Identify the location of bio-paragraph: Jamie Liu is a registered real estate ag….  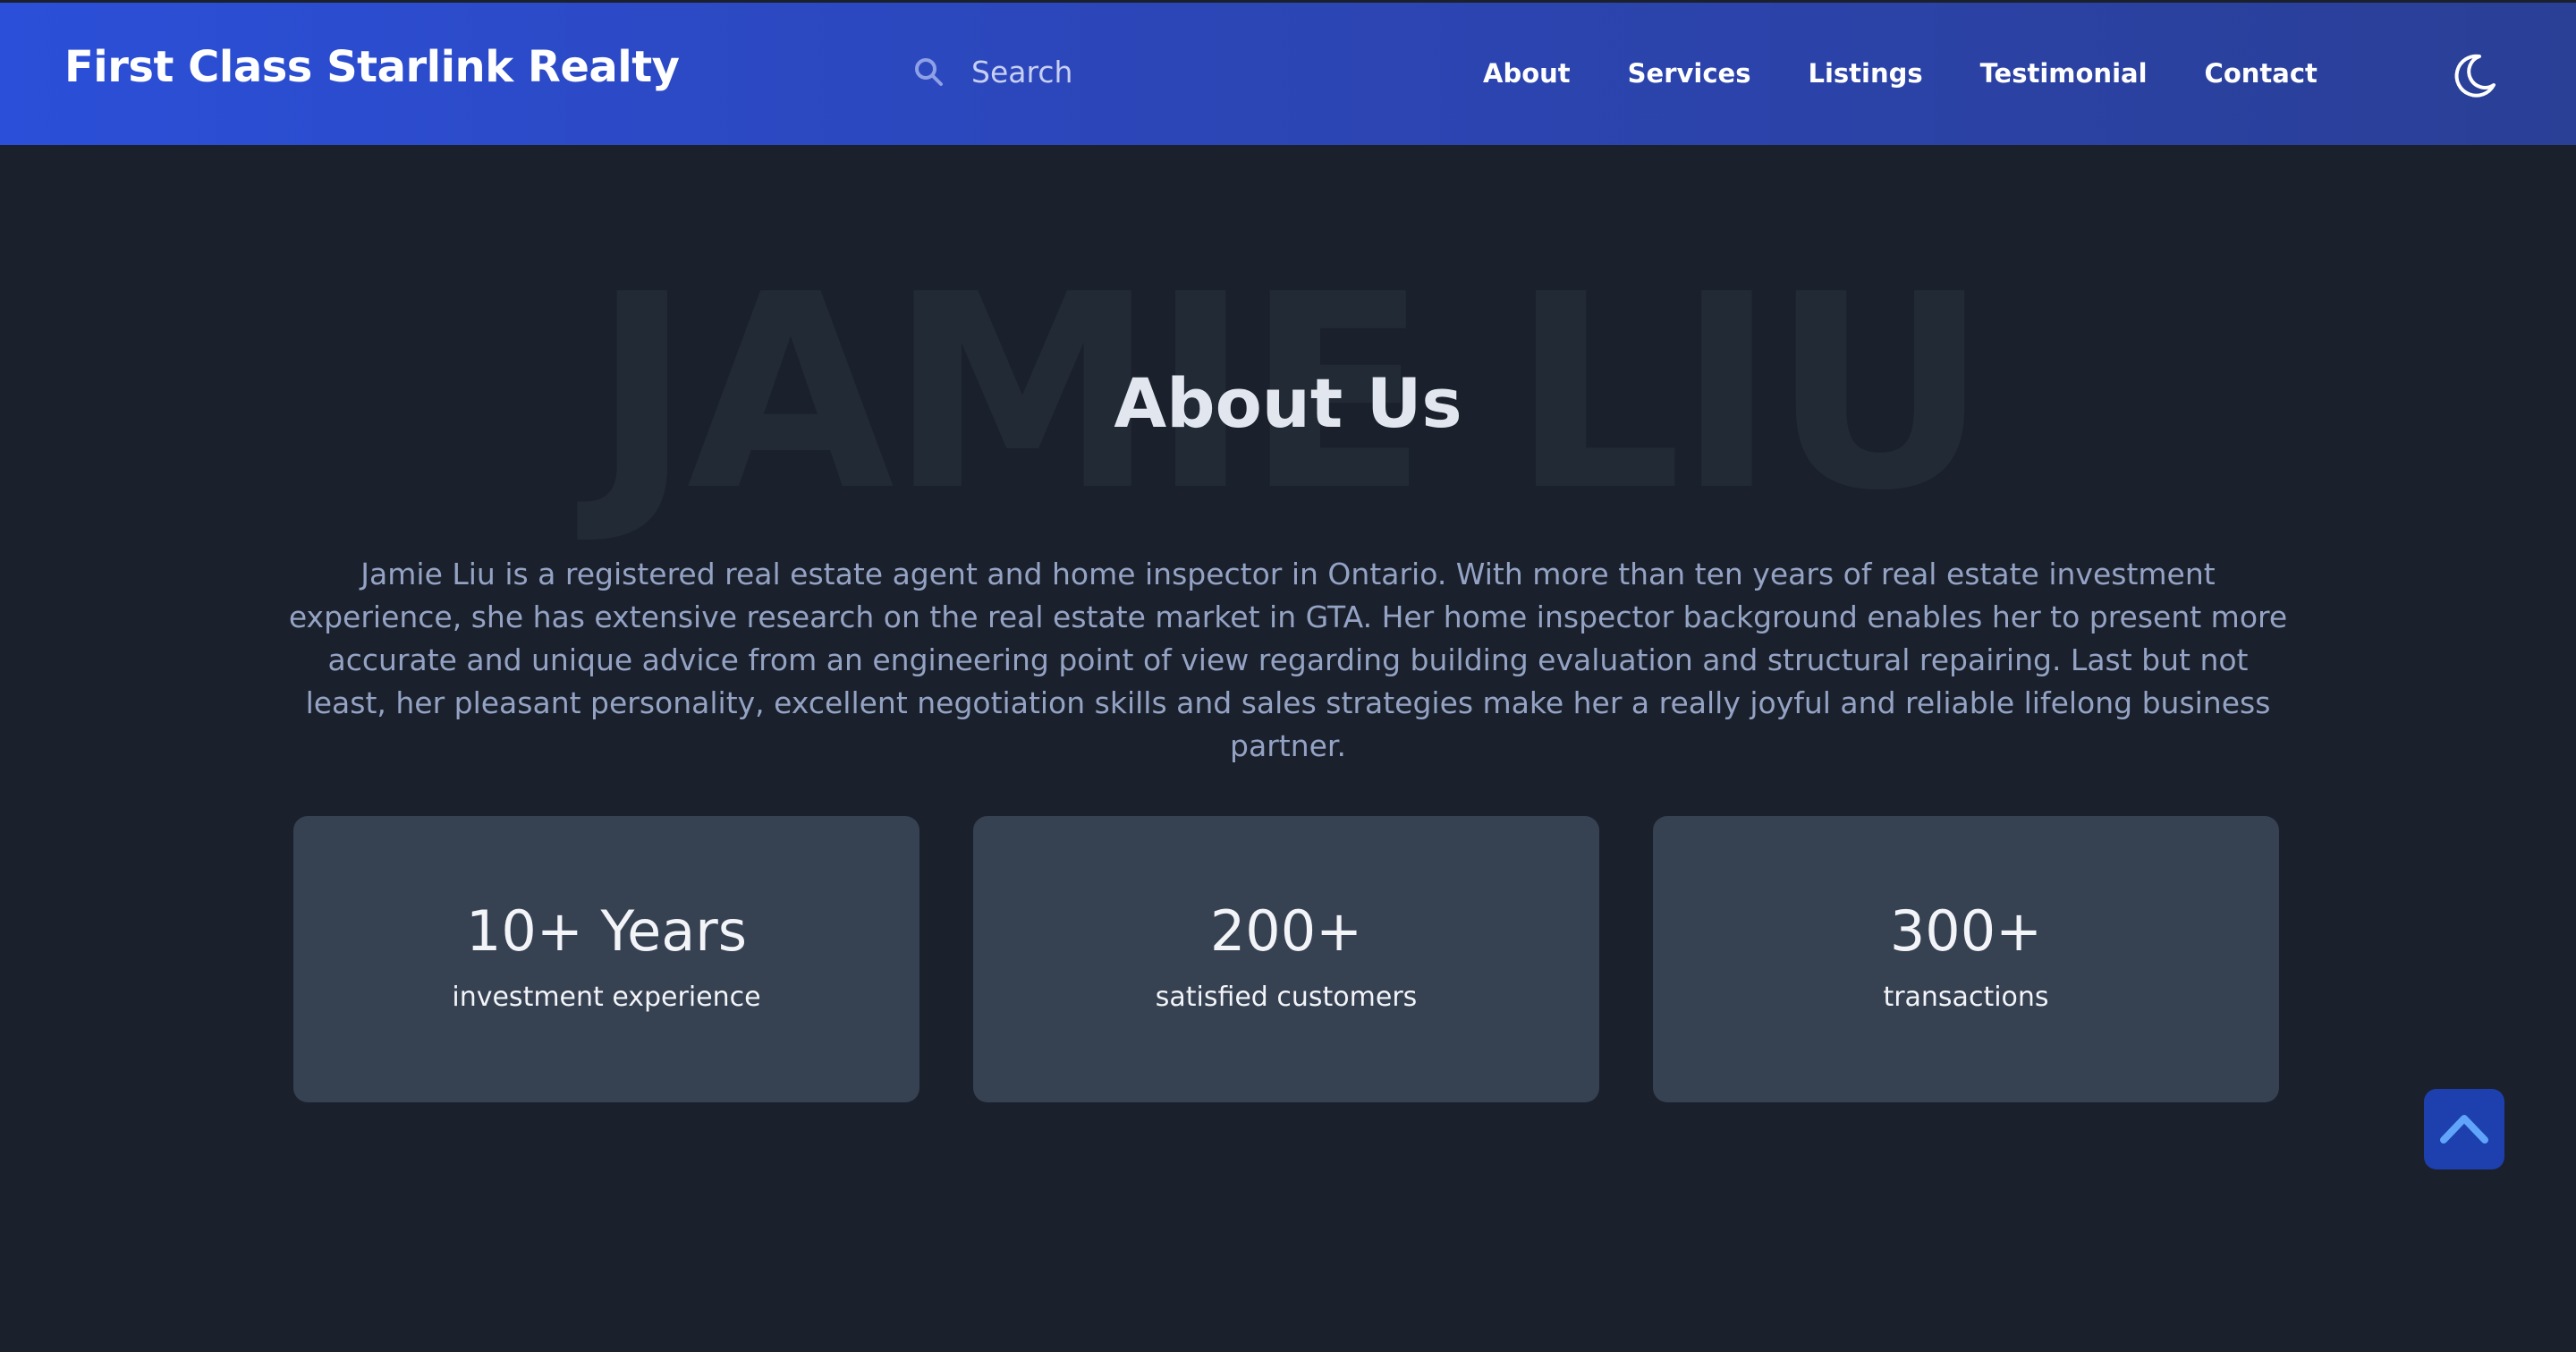
(1288, 660).